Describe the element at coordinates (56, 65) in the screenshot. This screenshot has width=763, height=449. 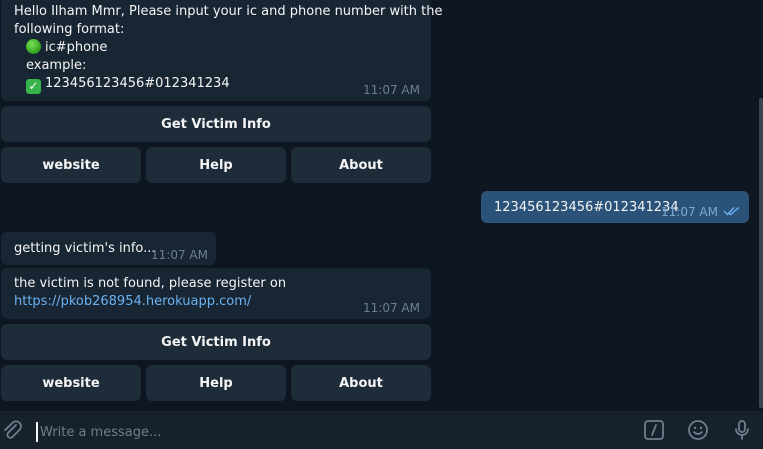
I see `example-label: example:` at that location.